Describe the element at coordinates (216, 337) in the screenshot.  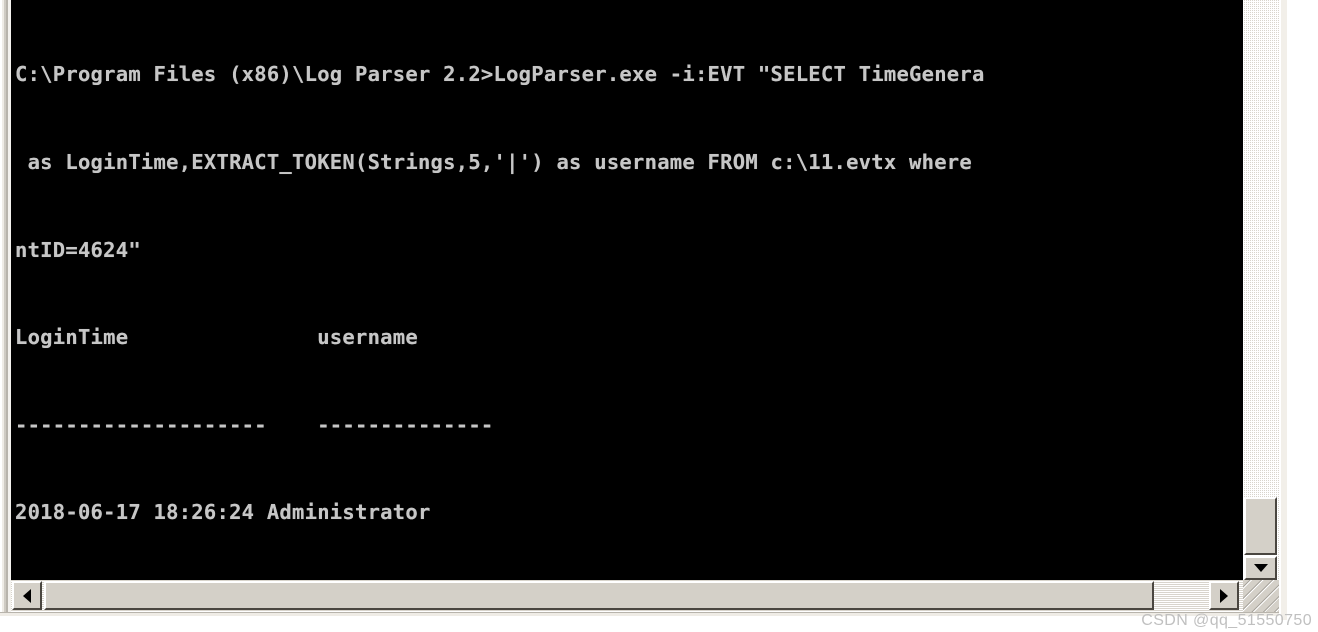
I see `console-line-table-header: LoginTime username` at that location.